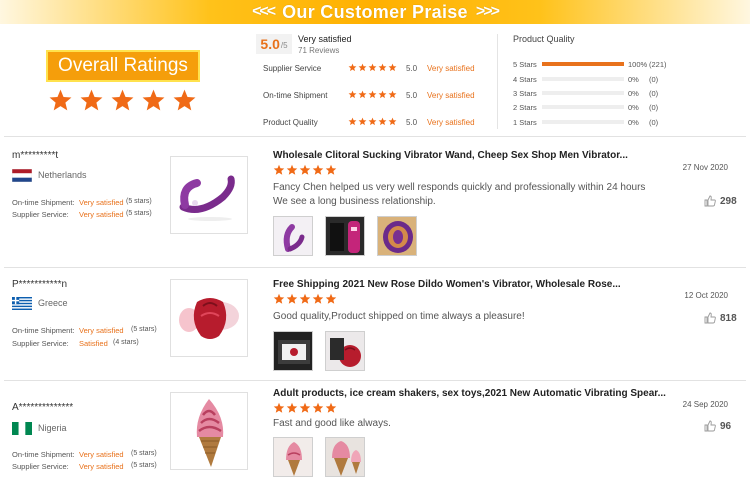 The width and height of the screenshot is (750, 481). Describe the element at coordinates (412, 95) in the screenshot. I see `metric-score-shipment: 5.0` at that location.